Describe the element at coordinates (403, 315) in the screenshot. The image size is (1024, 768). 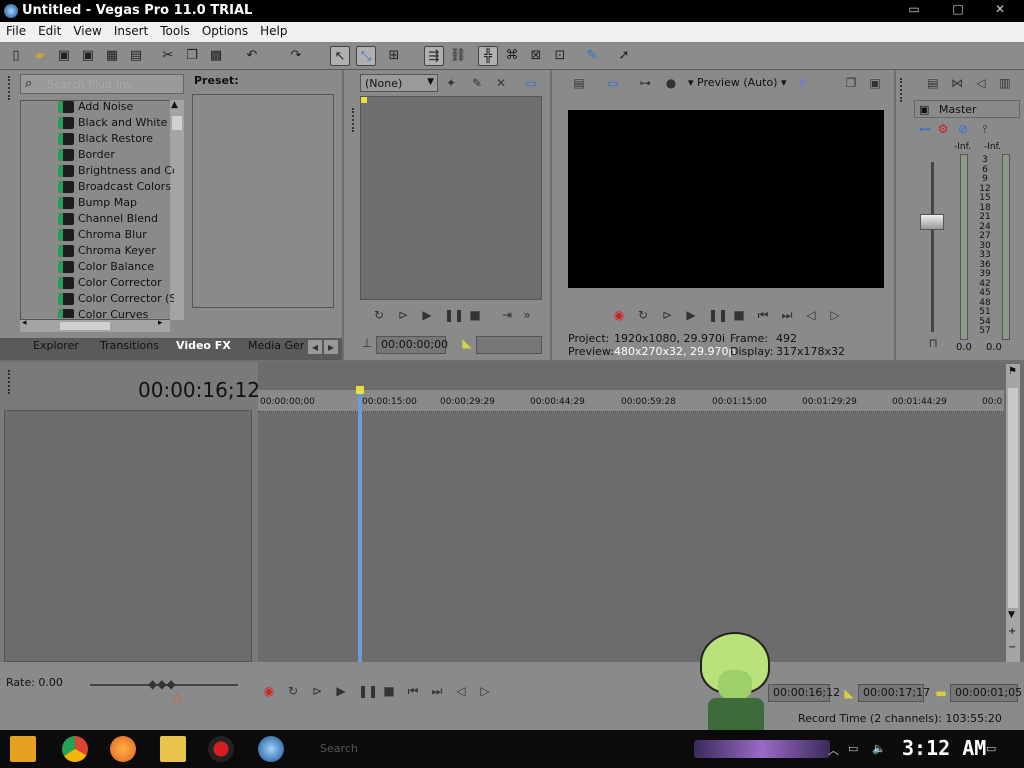
I see `trimmer-play-start-icon: ⊳` at that location.